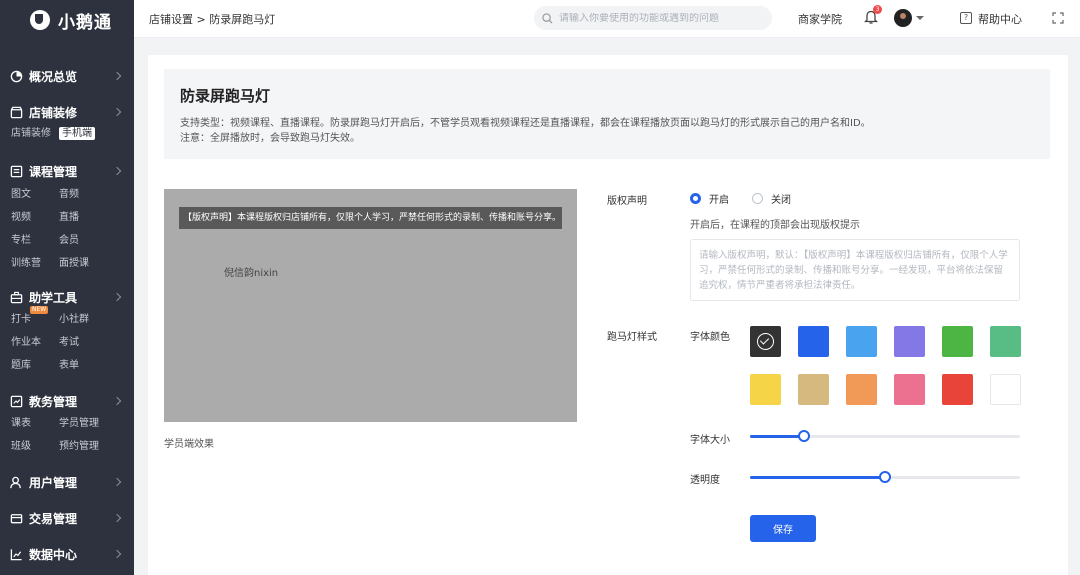 This screenshot has width=1080, height=575. What do you see at coordinates (710, 440) in the screenshot?
I see `font-size-label: 字体大小` at bounding box center [710, 440].